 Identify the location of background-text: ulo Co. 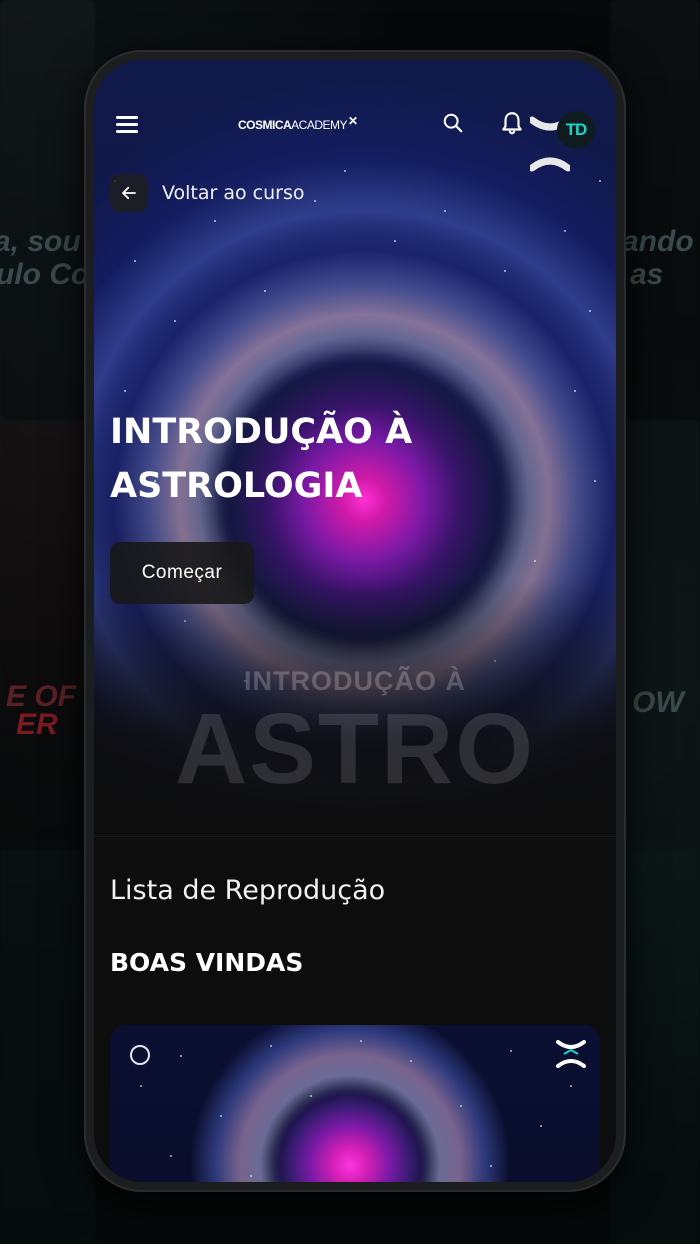
(45, 274).